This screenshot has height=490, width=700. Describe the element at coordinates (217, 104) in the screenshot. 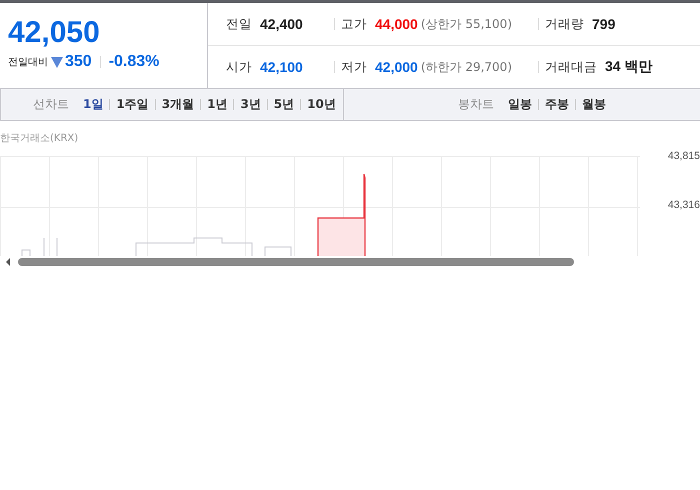

I see `period-tab: 1년` at that location.